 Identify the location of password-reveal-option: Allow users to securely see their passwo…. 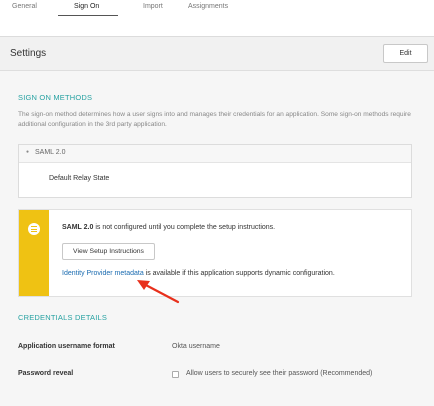
(279, 373).